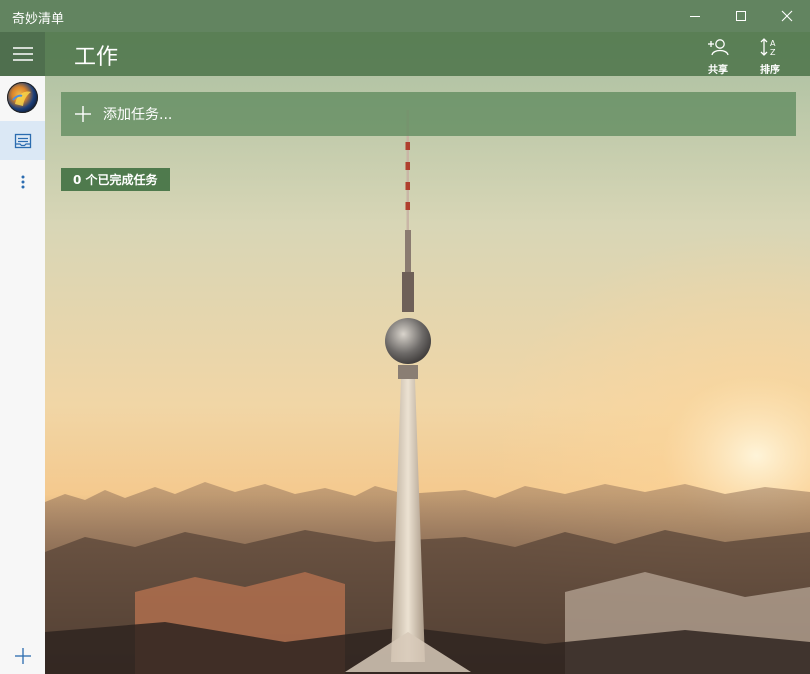 Image resolution: width=810 pixels, height=674 pixels. I want to click on more-vertical-icon, so click(22, 182).